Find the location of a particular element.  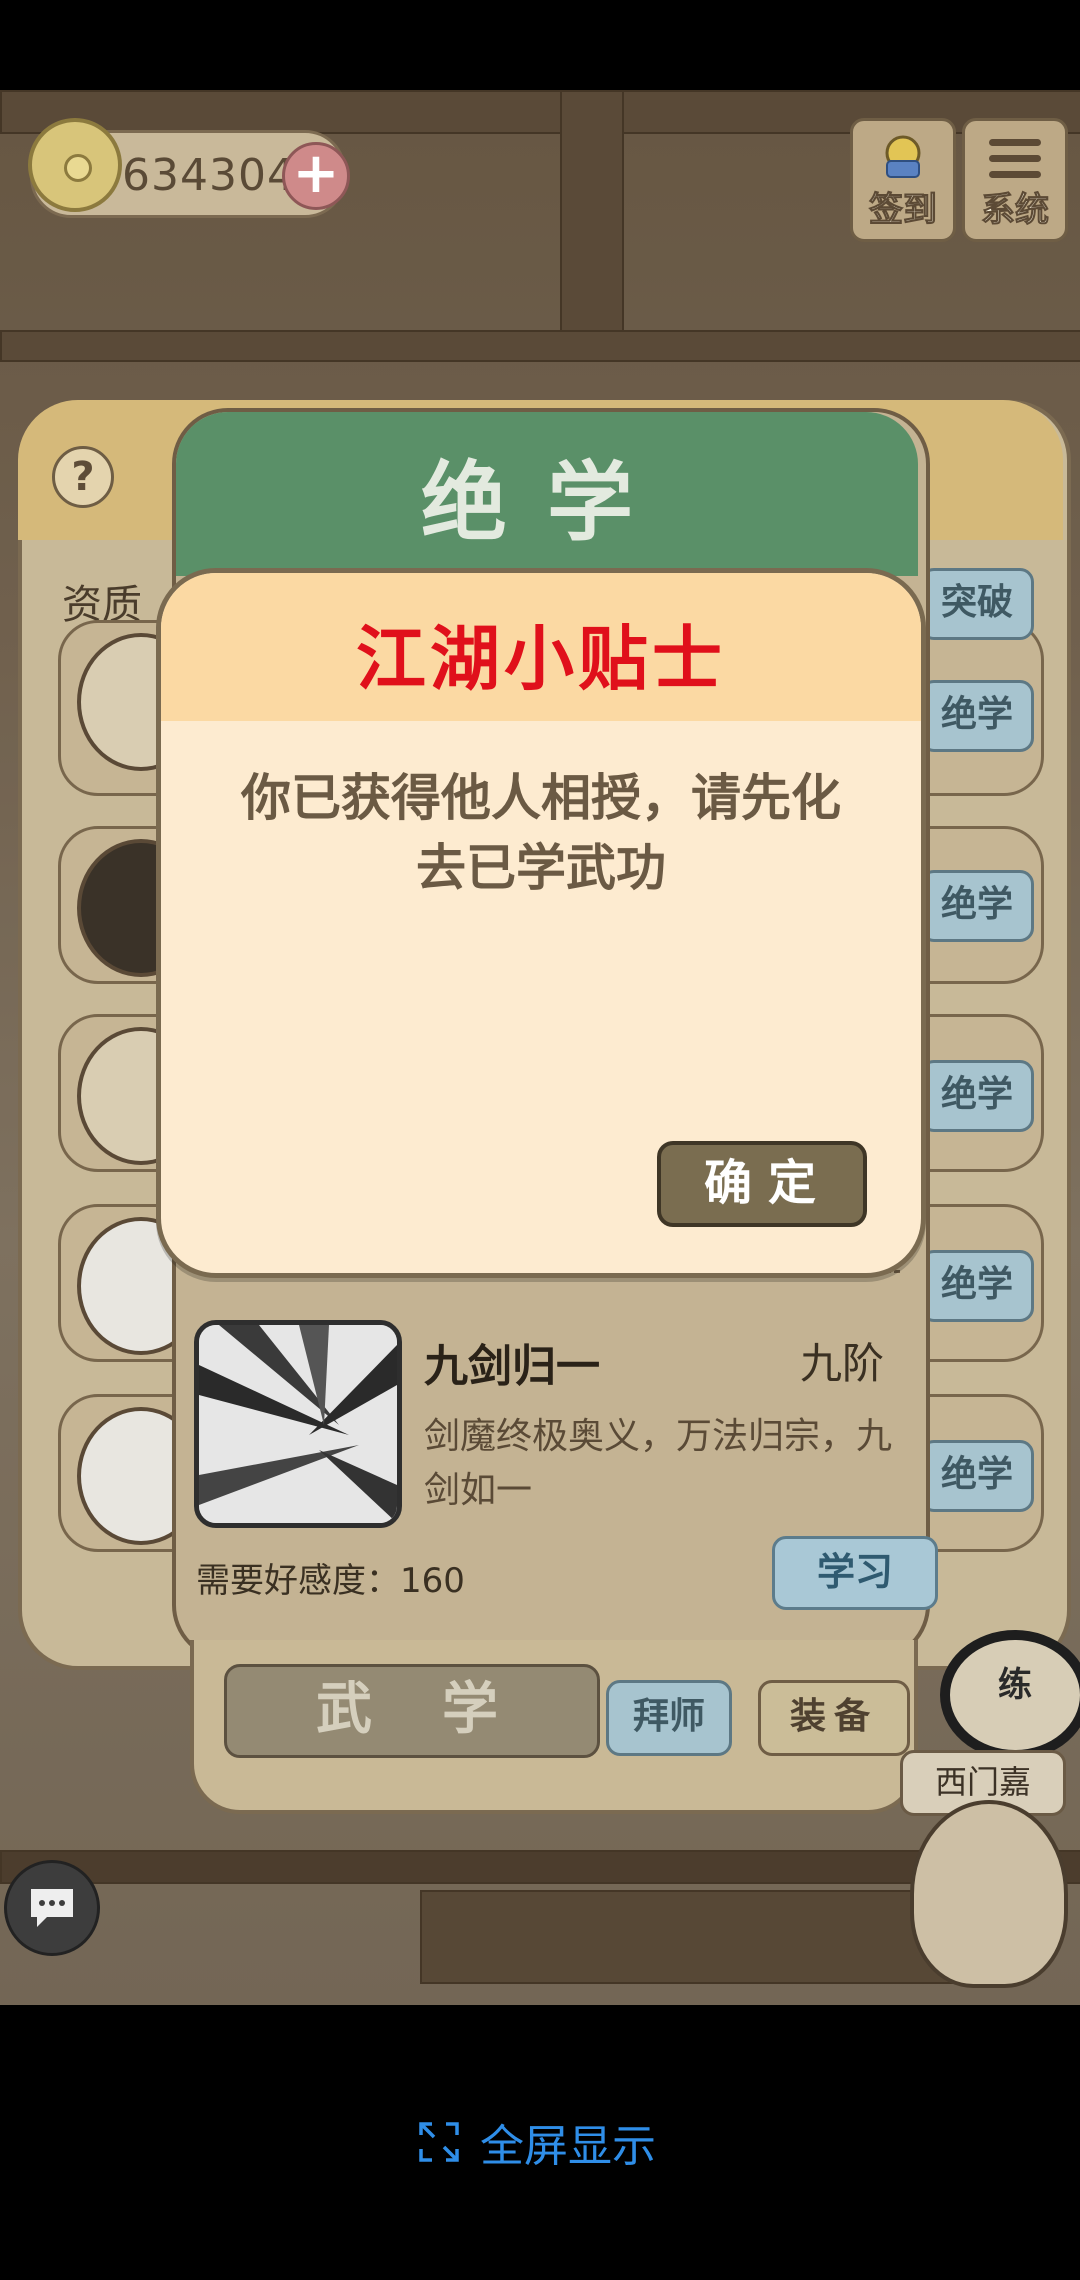

confirm-button: 确定 is located at coordinates (762, 1184).